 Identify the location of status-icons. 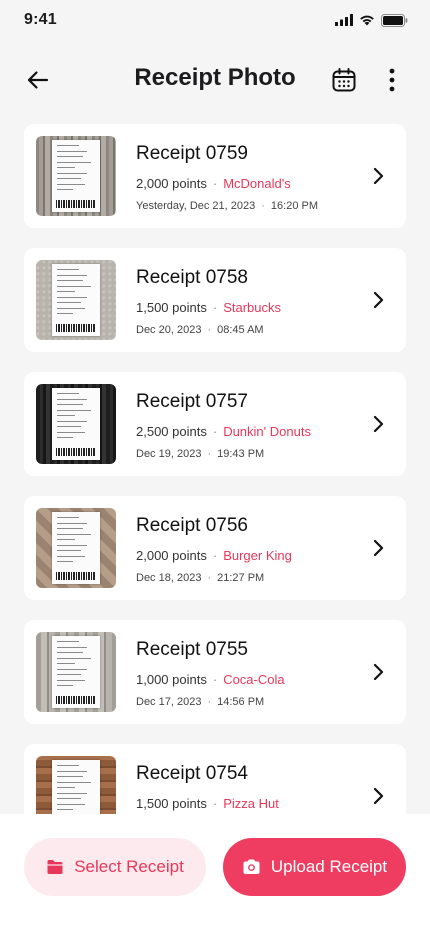
(371, 20).